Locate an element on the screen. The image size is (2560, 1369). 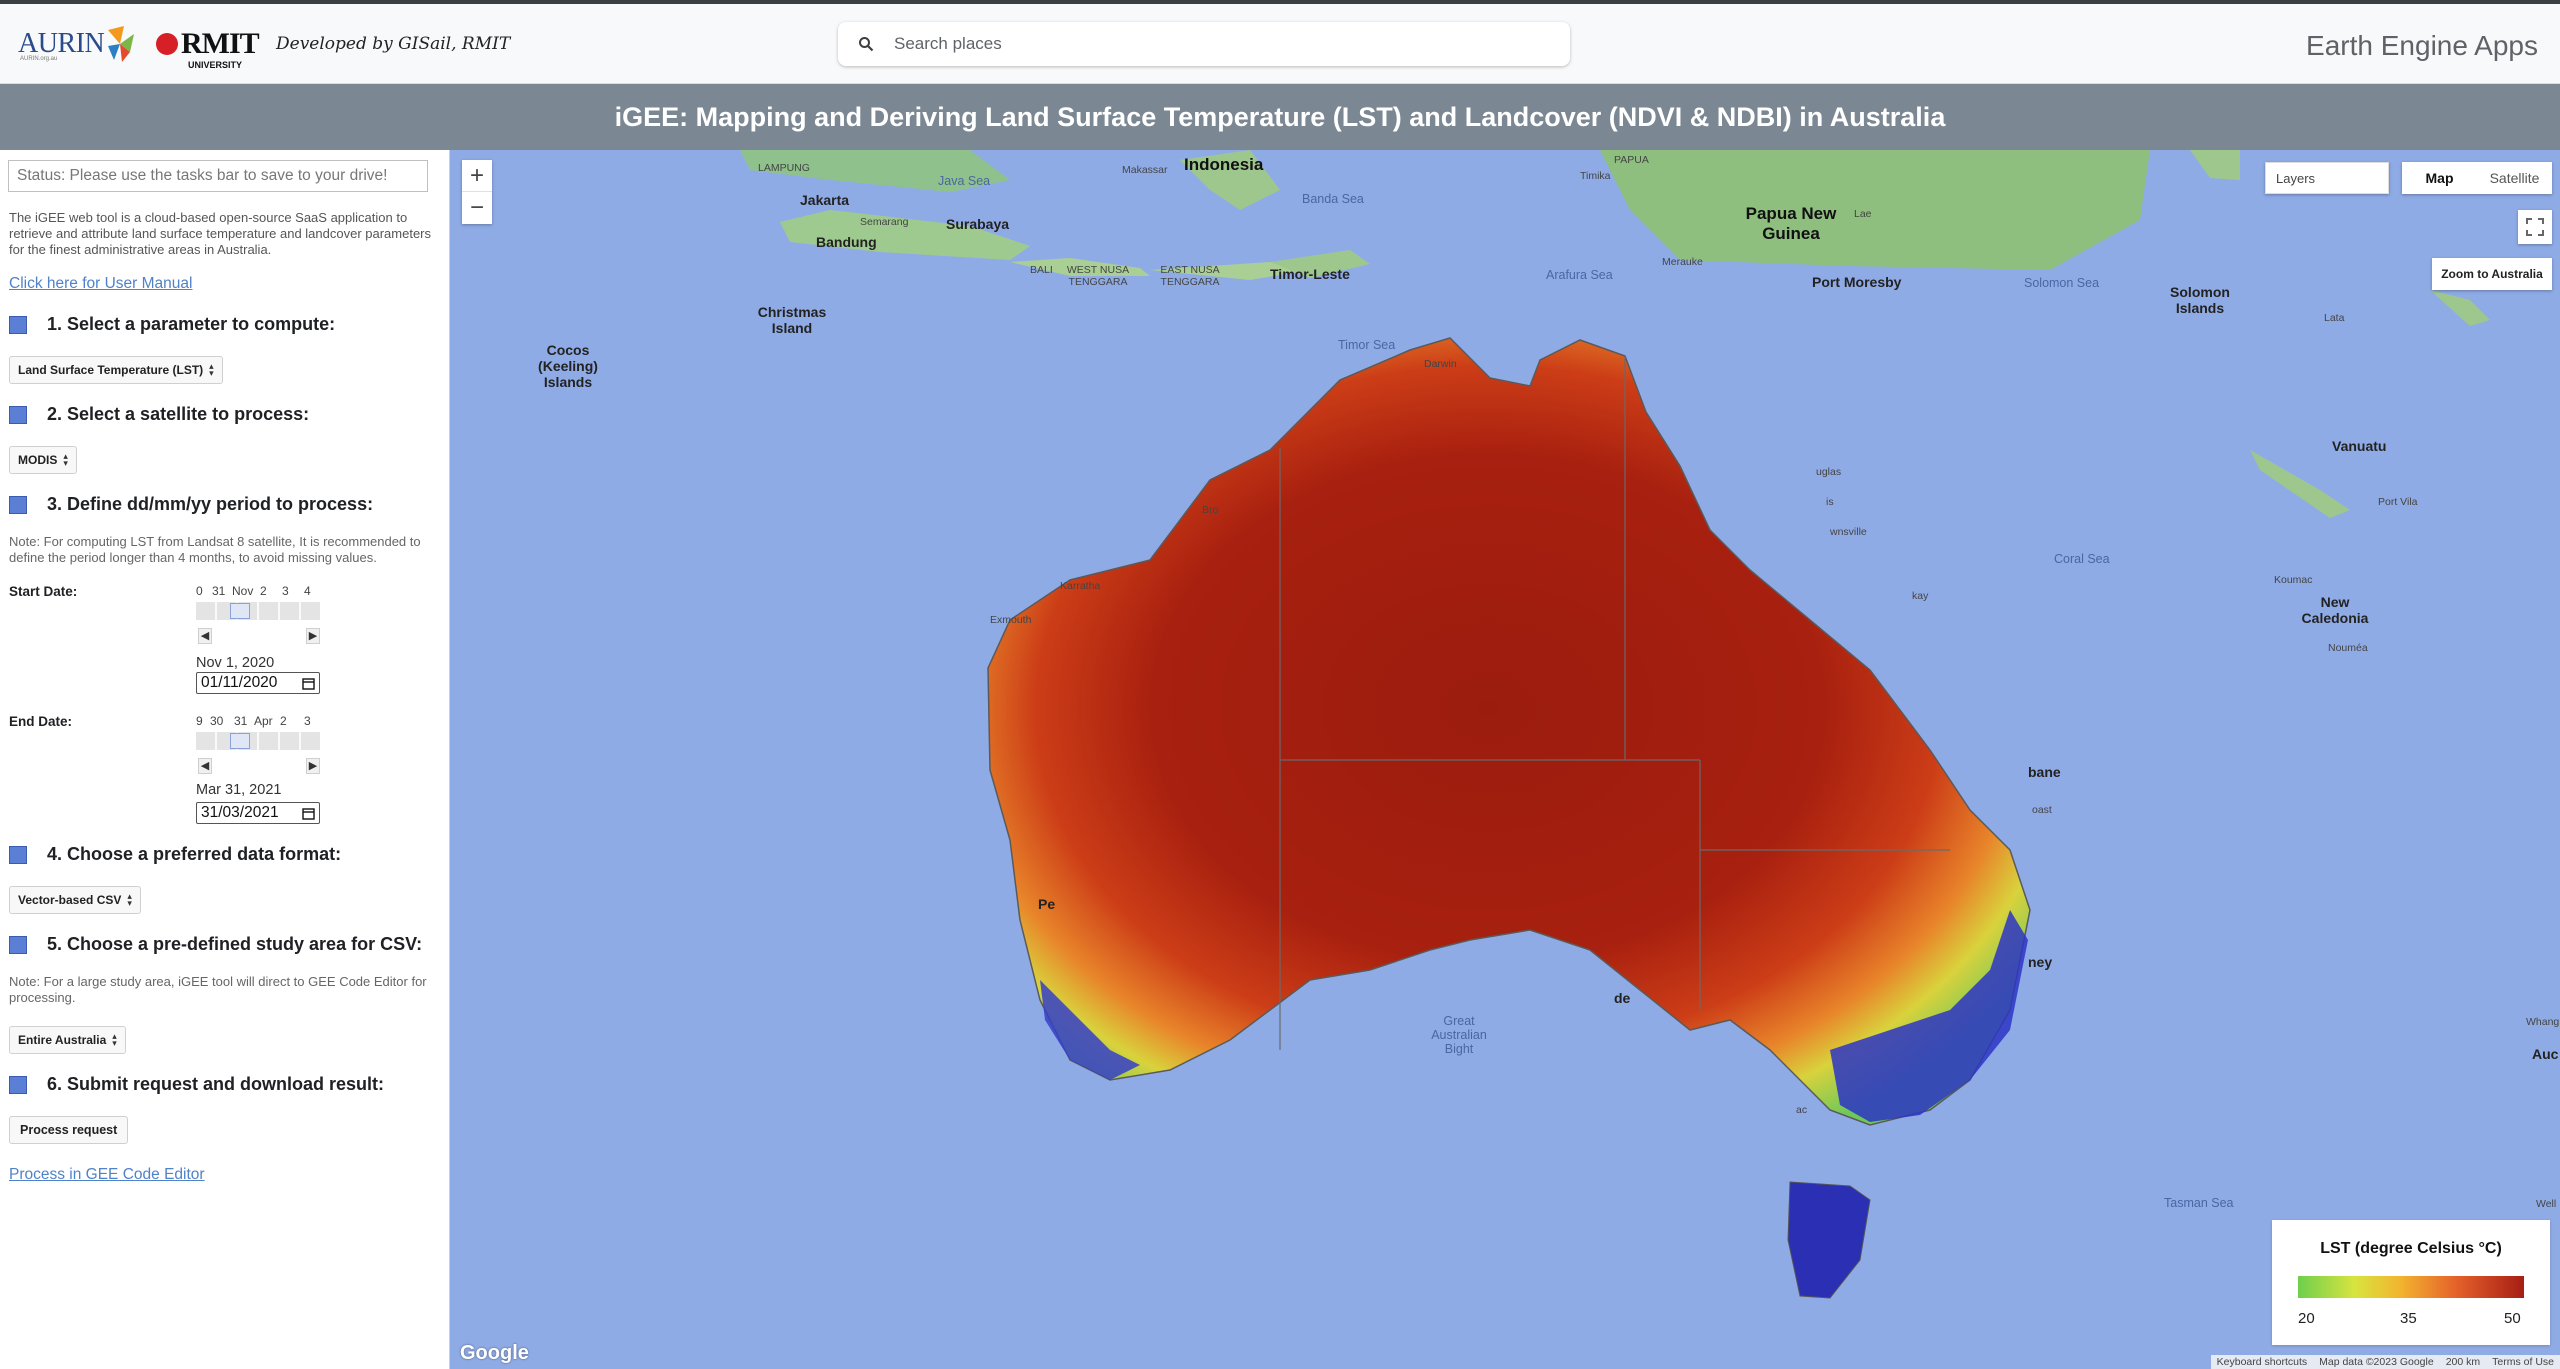
step-6-checkbox is located at coordinates (18, 1084).